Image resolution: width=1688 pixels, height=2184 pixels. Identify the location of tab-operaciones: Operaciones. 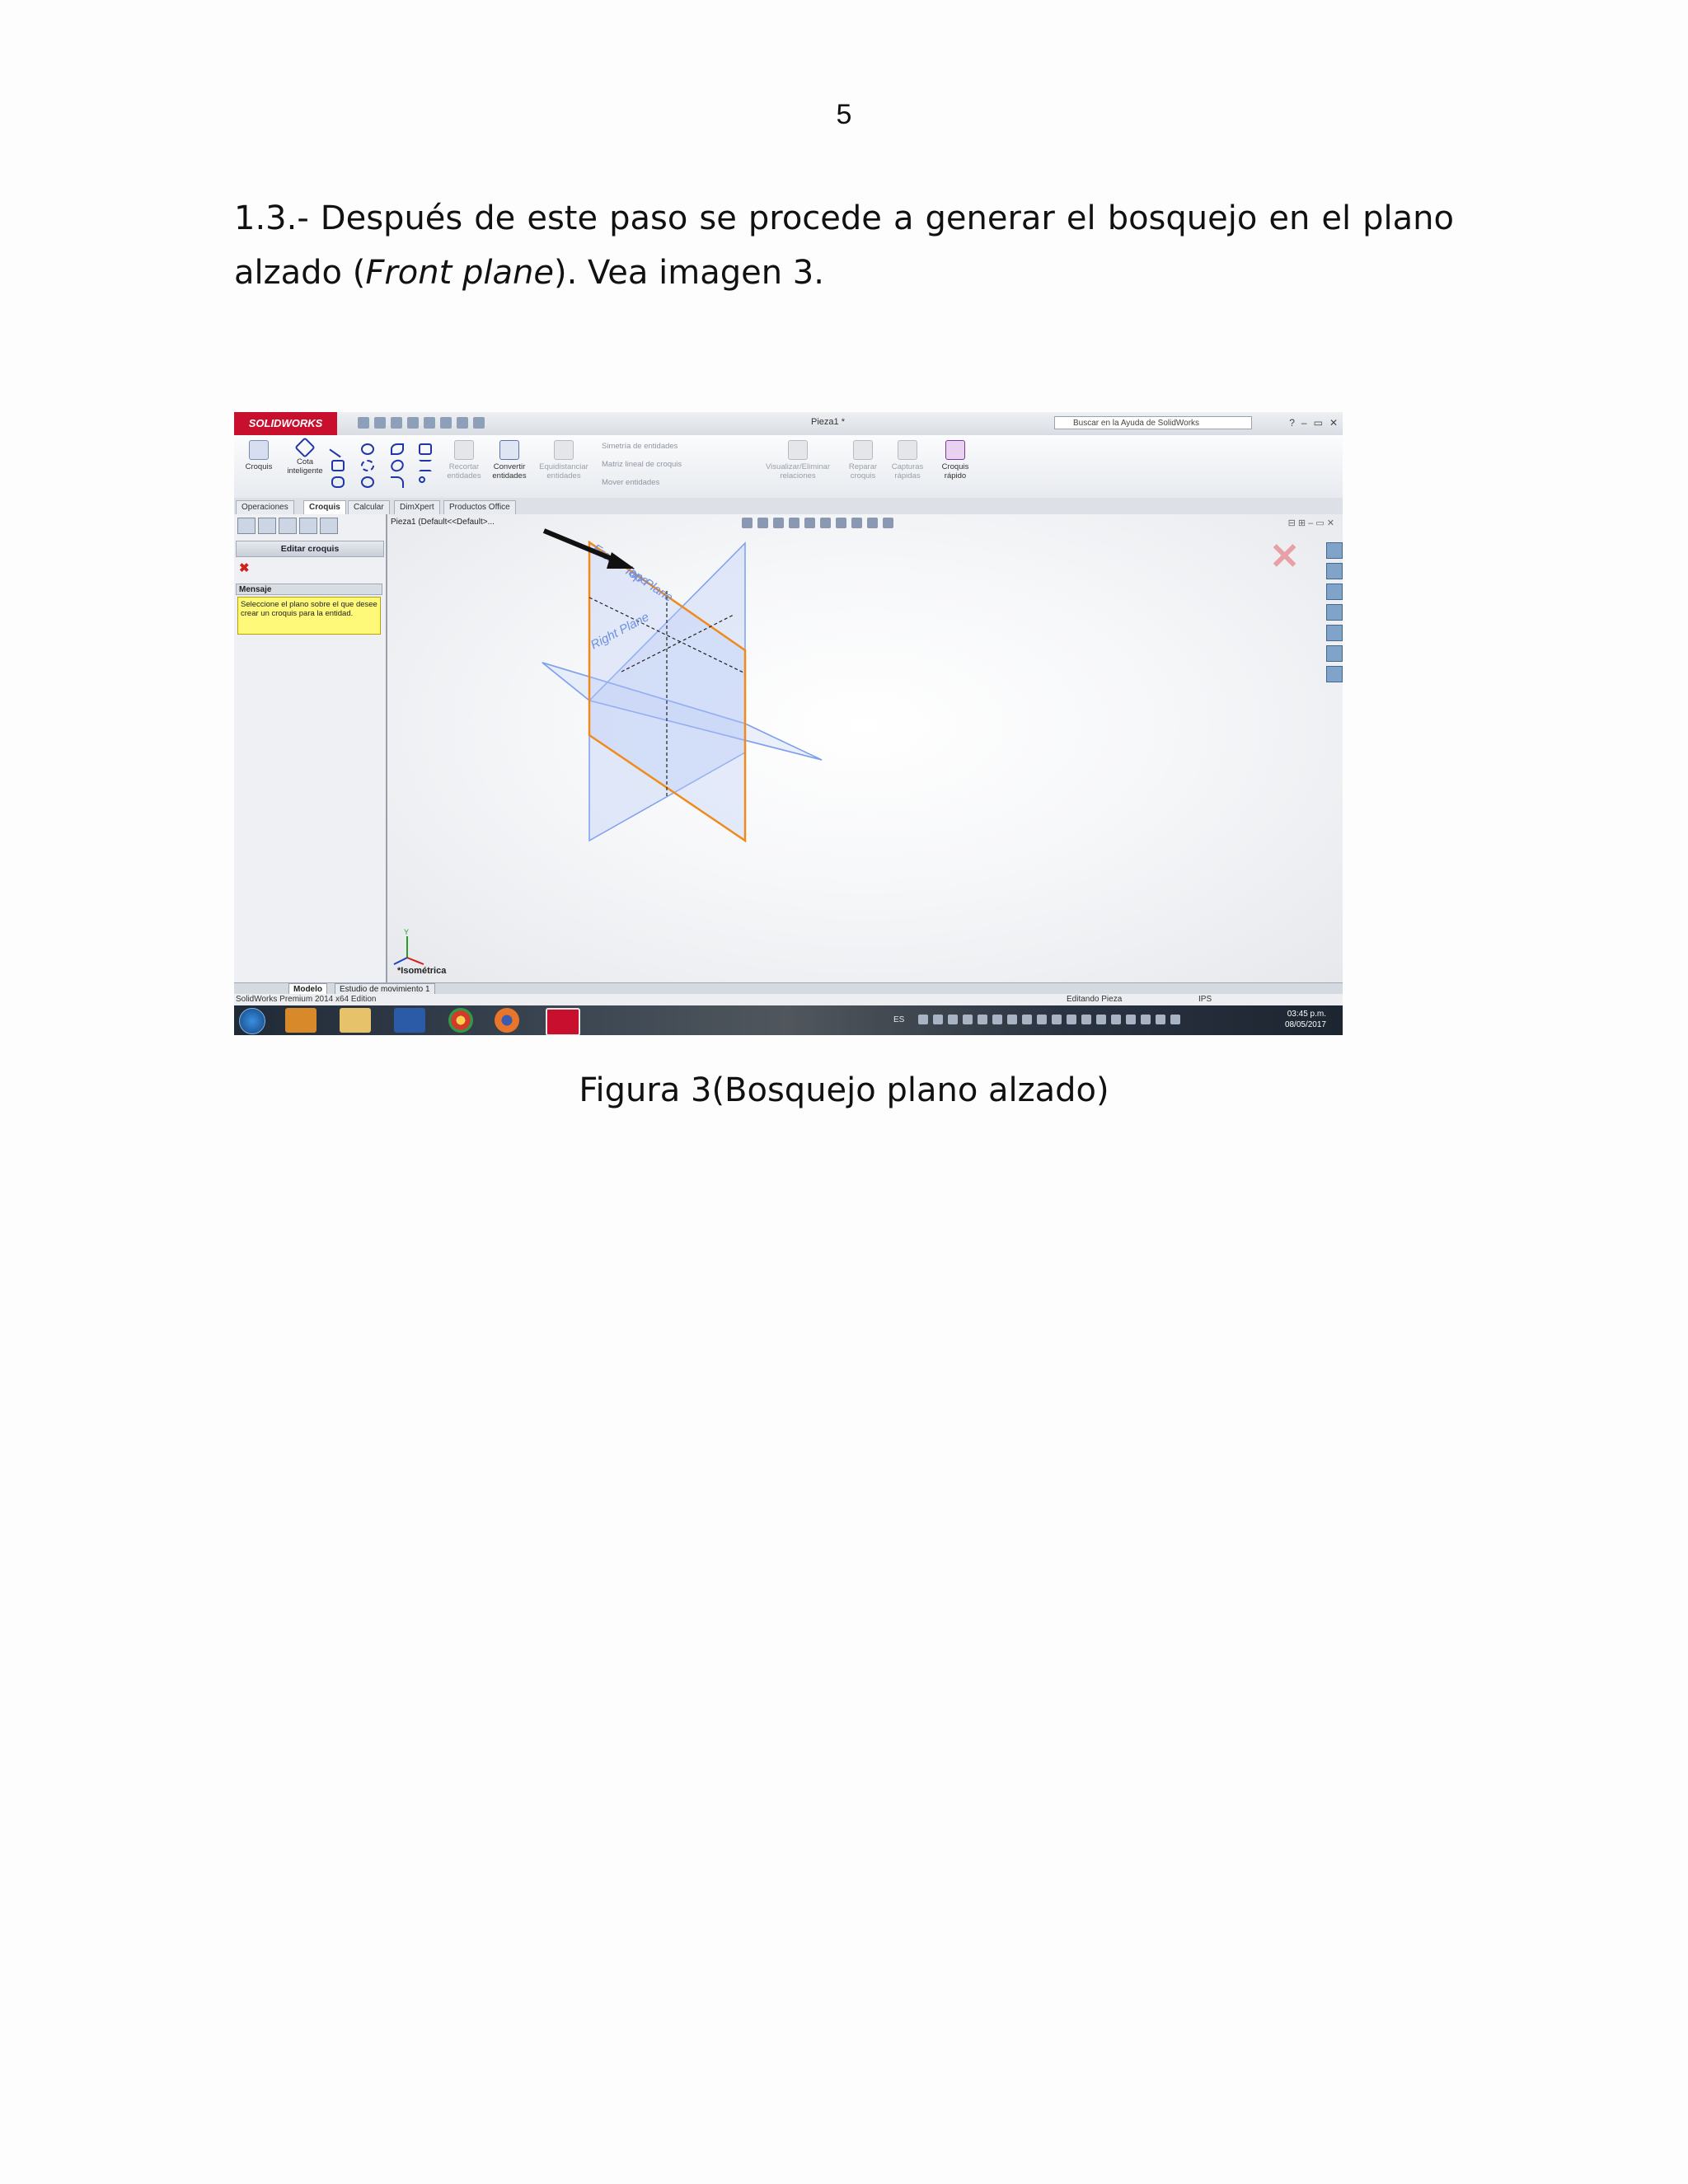
(265, 507).